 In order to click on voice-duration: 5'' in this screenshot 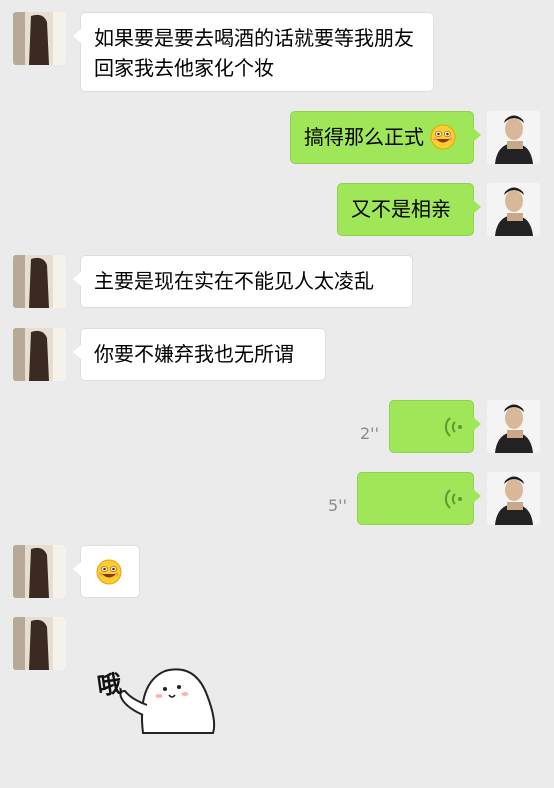, I will do `click(337, 505)`.